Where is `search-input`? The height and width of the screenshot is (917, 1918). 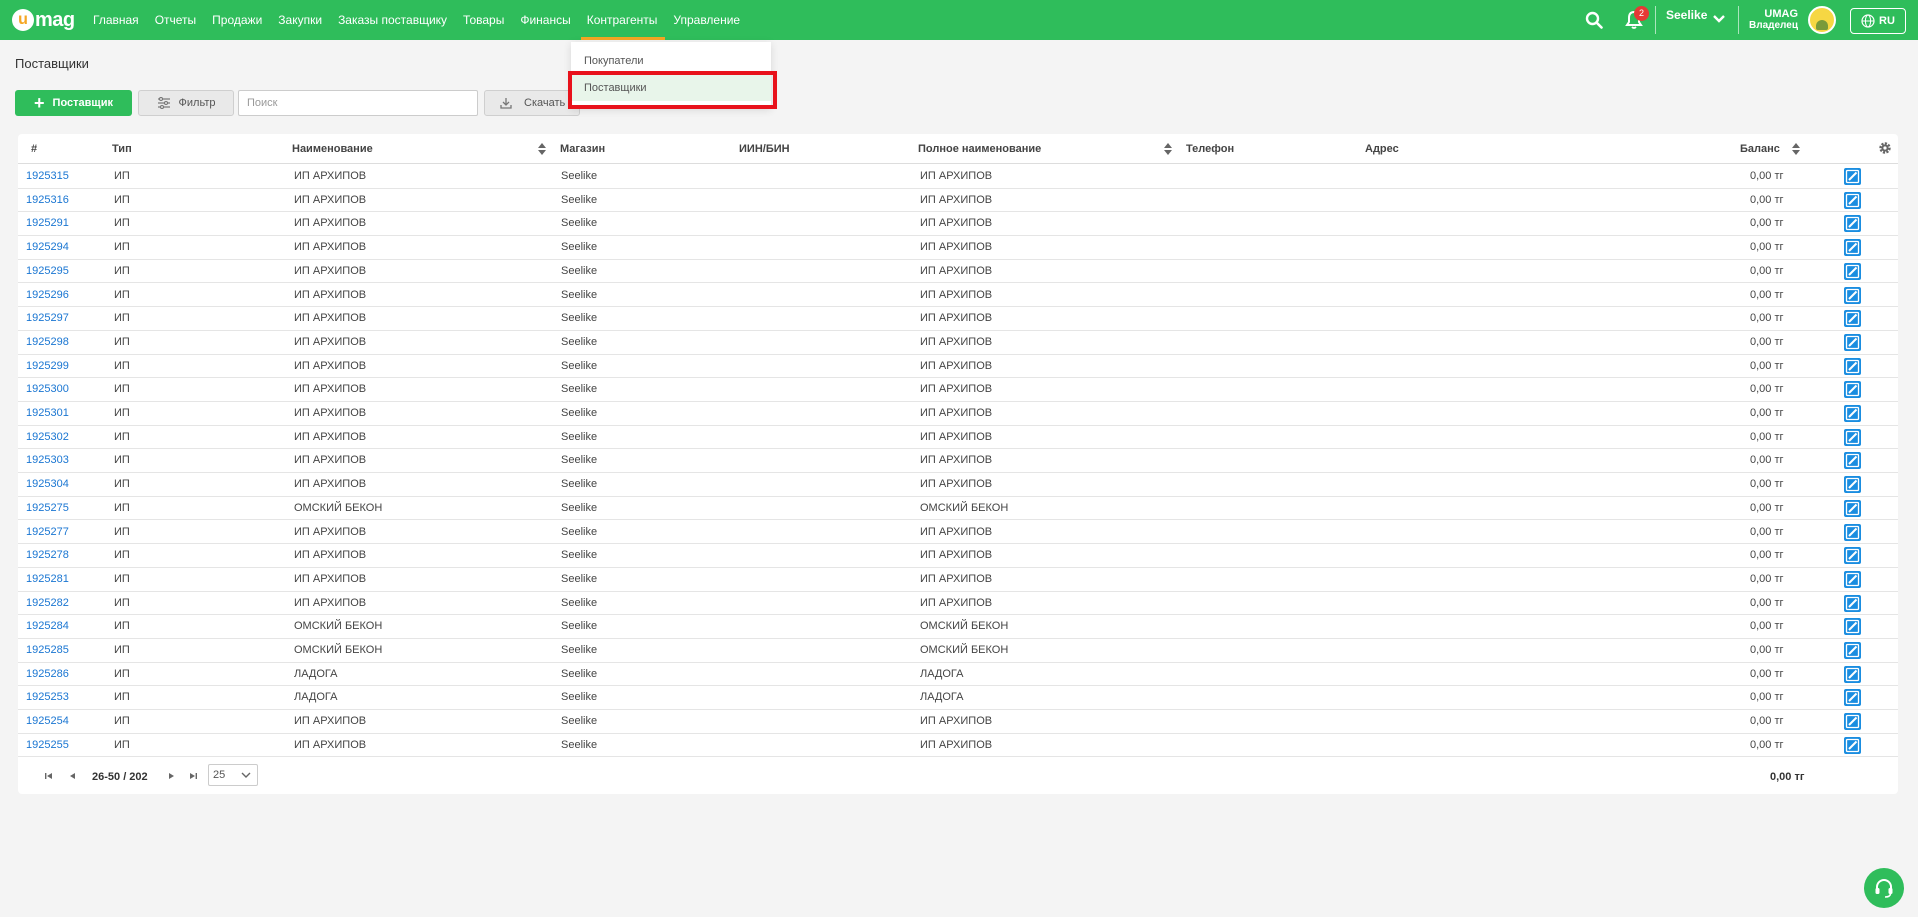
search-input is located at coordinates (358, 103).